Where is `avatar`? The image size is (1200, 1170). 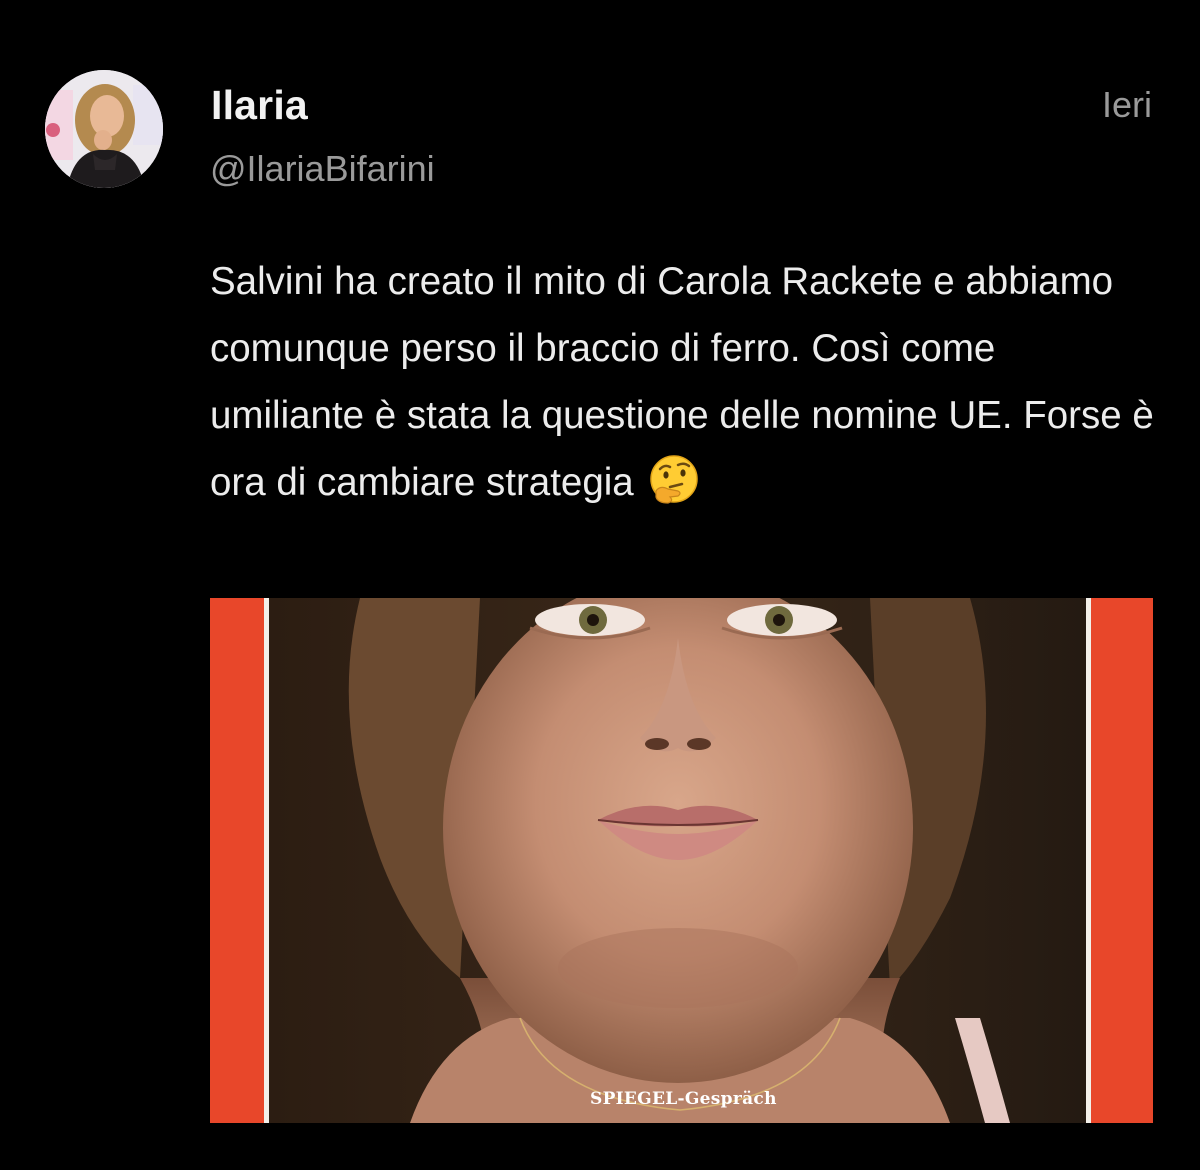
avatar is located at coordinates (104, 129).